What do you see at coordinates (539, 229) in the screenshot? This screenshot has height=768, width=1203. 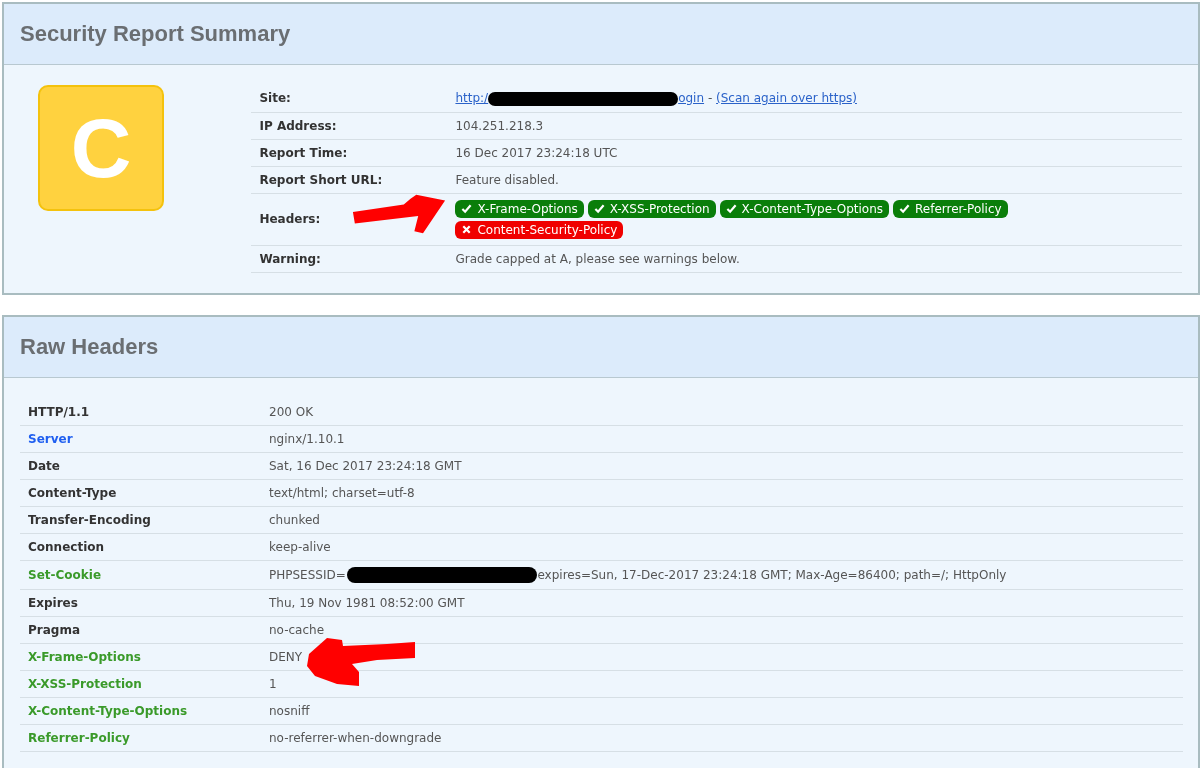 I see `header-badge: Content-Security-Policy` at bounding box center [539, 229].